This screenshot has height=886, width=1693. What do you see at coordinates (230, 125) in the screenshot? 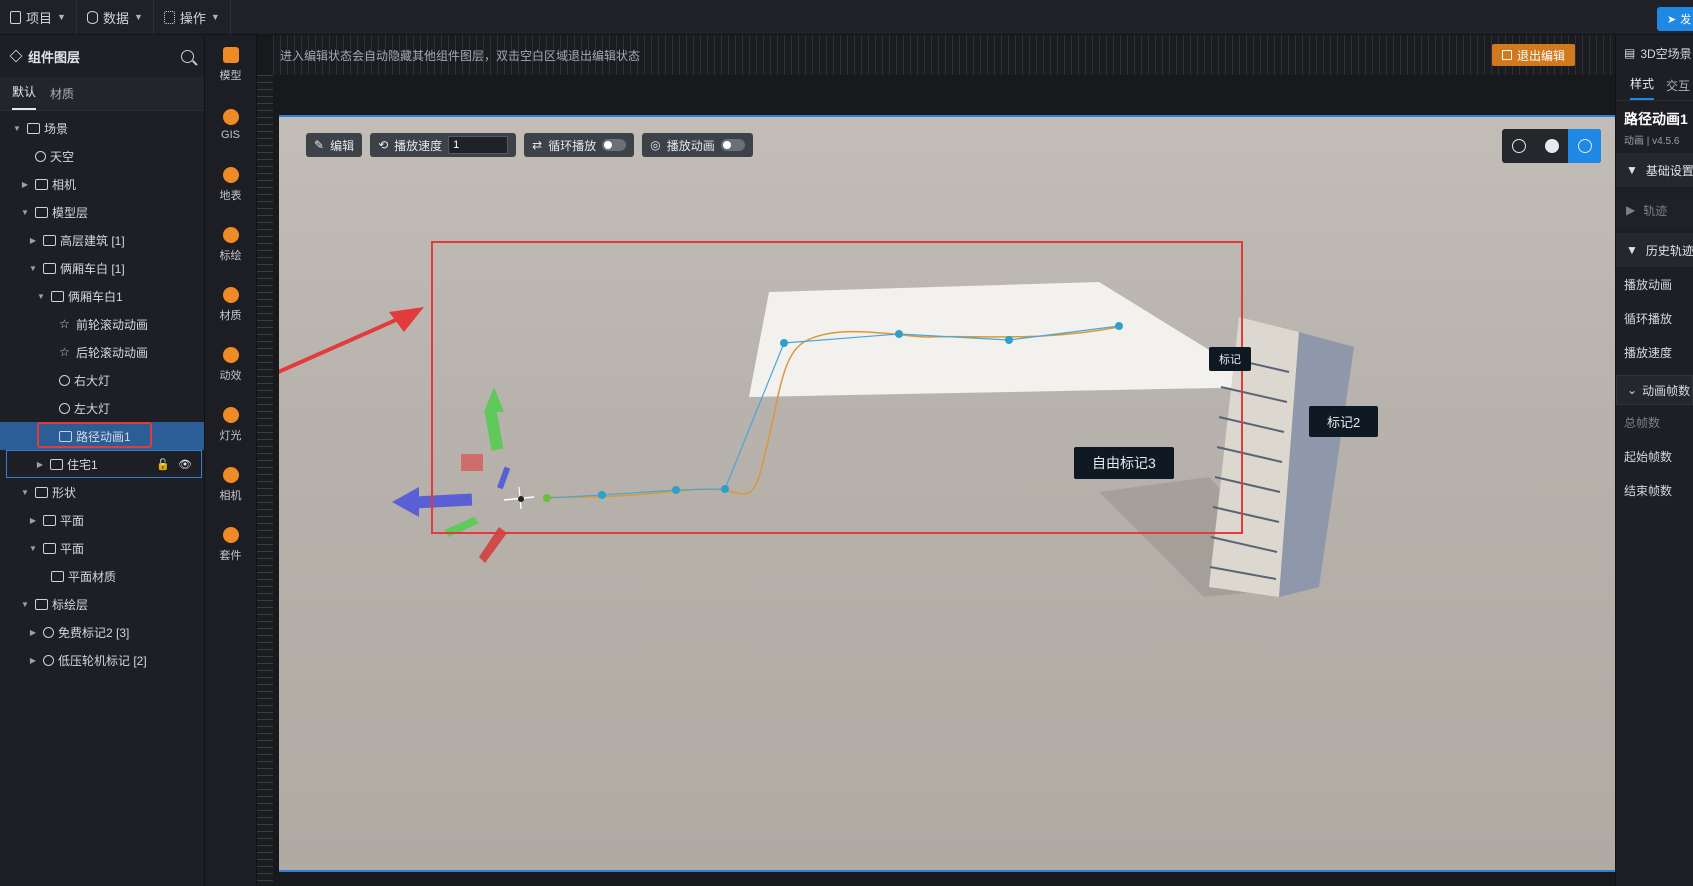
I see `component-gis: GIS` at bounding box center [230, 125].